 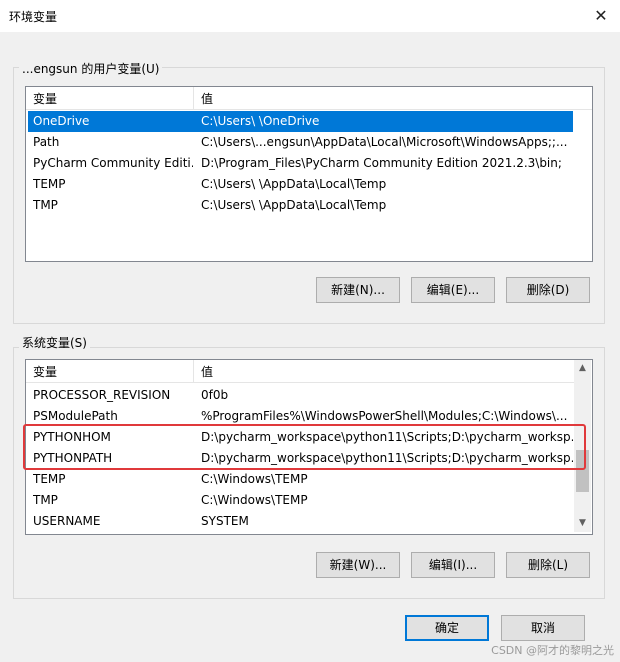 I want to click on system-var-name: USERNAME, so click(x=67, y=521).